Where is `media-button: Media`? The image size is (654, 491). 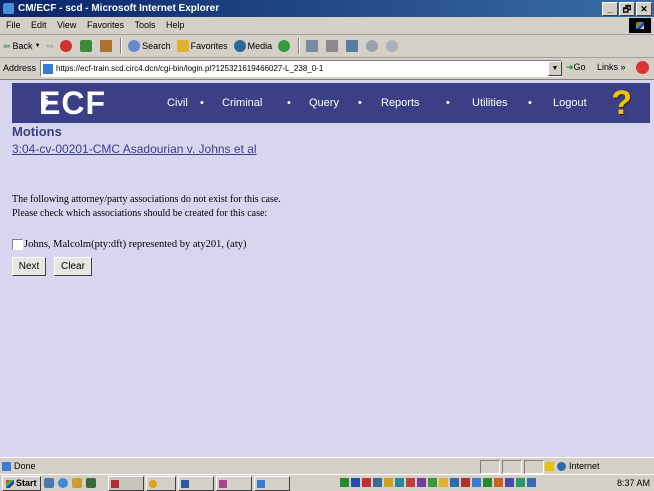
media-button: Media is located at coordinates (253, 46).